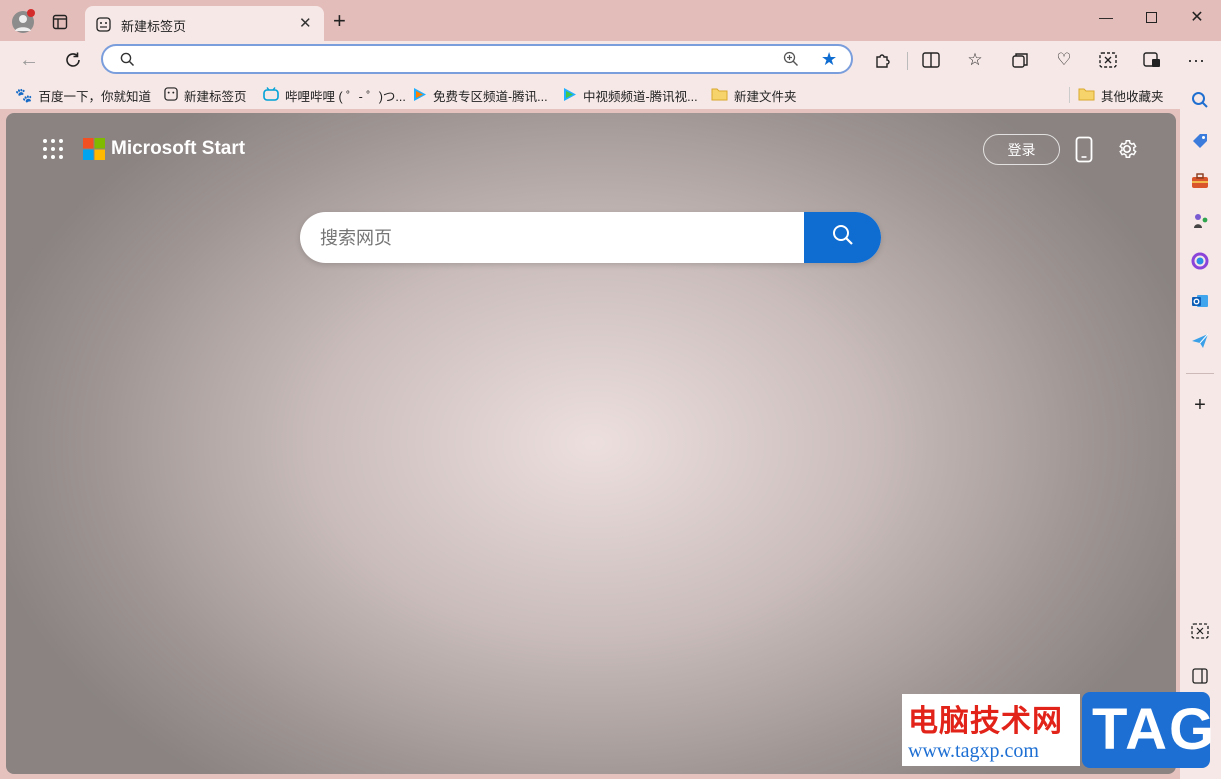  I want to click on zoom-icon, so click(791, 61).